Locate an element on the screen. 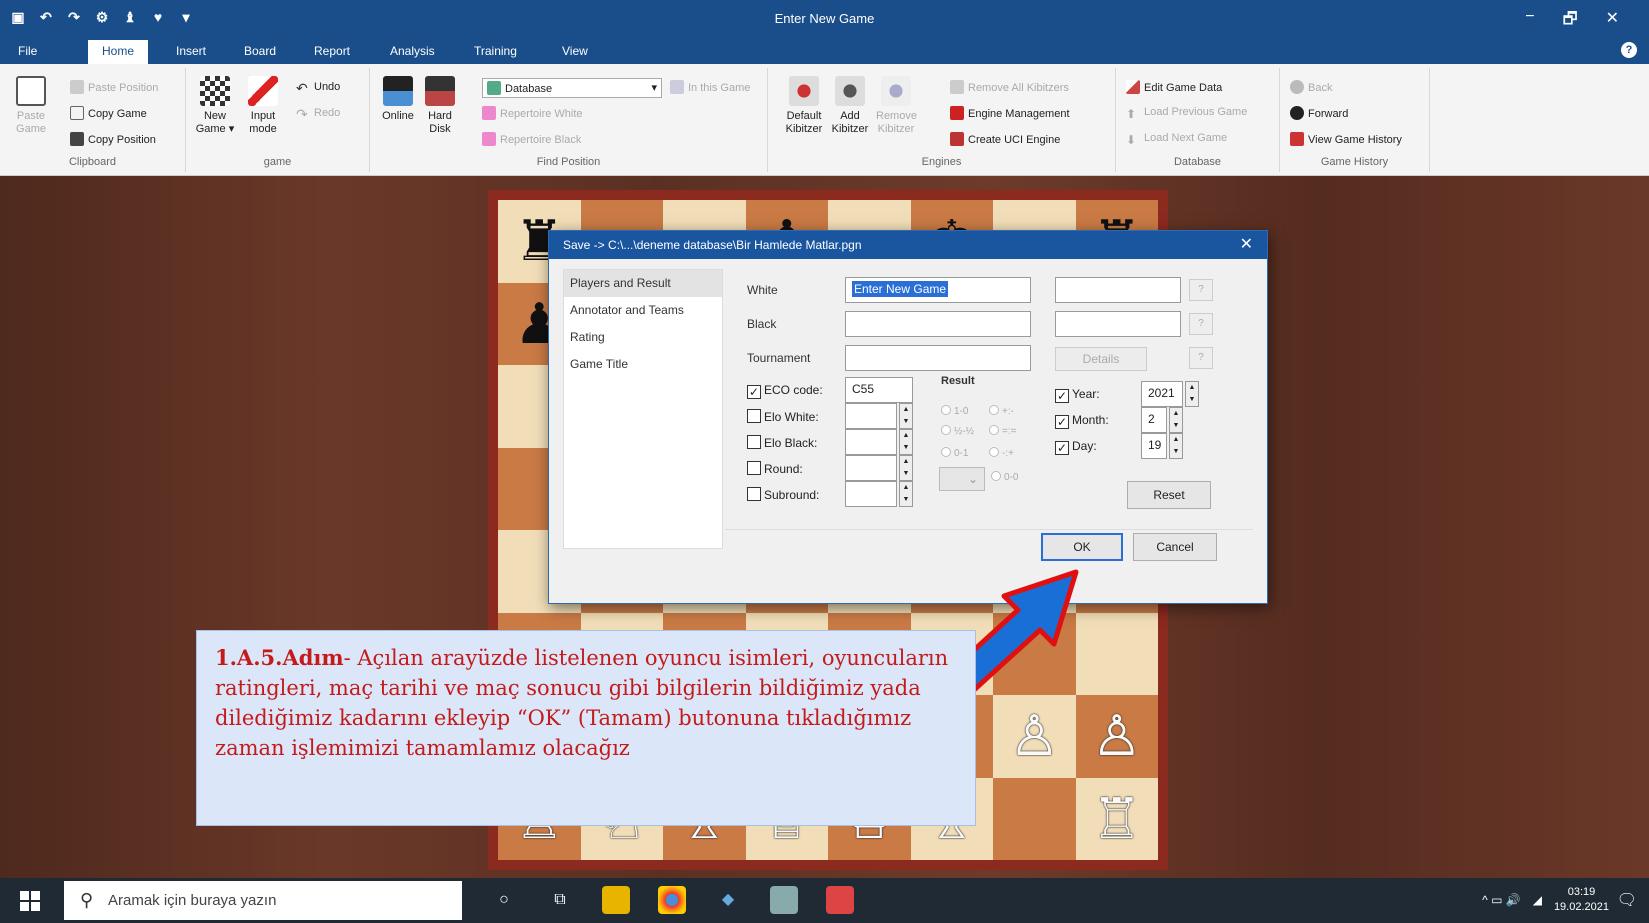 This screenshot has width=1649, height=923. tournament-lookup-button: ? is located at coordinates (1201, 358).